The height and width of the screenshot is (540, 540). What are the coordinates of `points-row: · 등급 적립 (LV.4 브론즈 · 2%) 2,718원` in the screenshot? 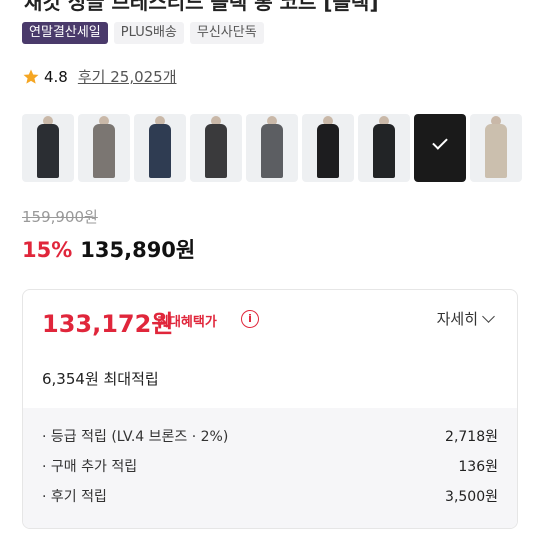 It's located at (270, 441).